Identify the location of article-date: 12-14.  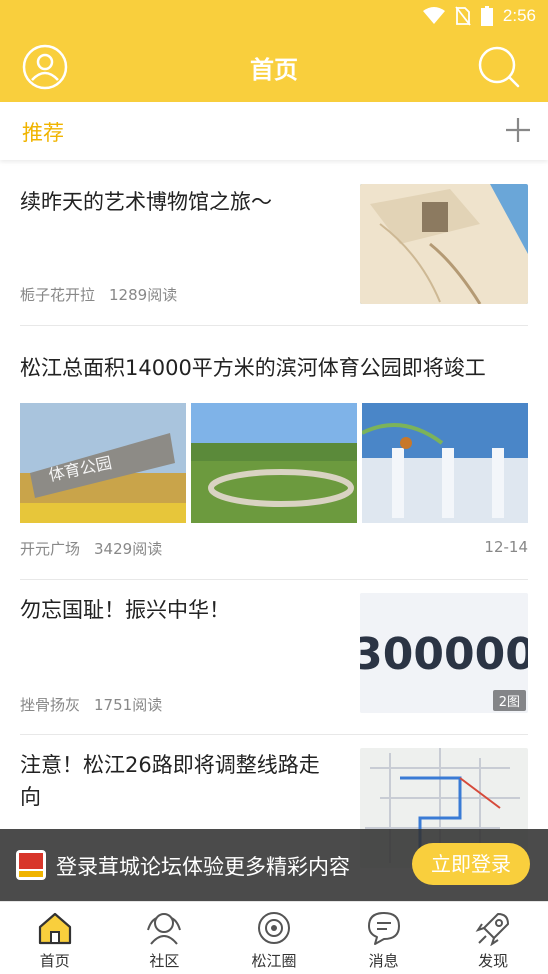
(506, 547).